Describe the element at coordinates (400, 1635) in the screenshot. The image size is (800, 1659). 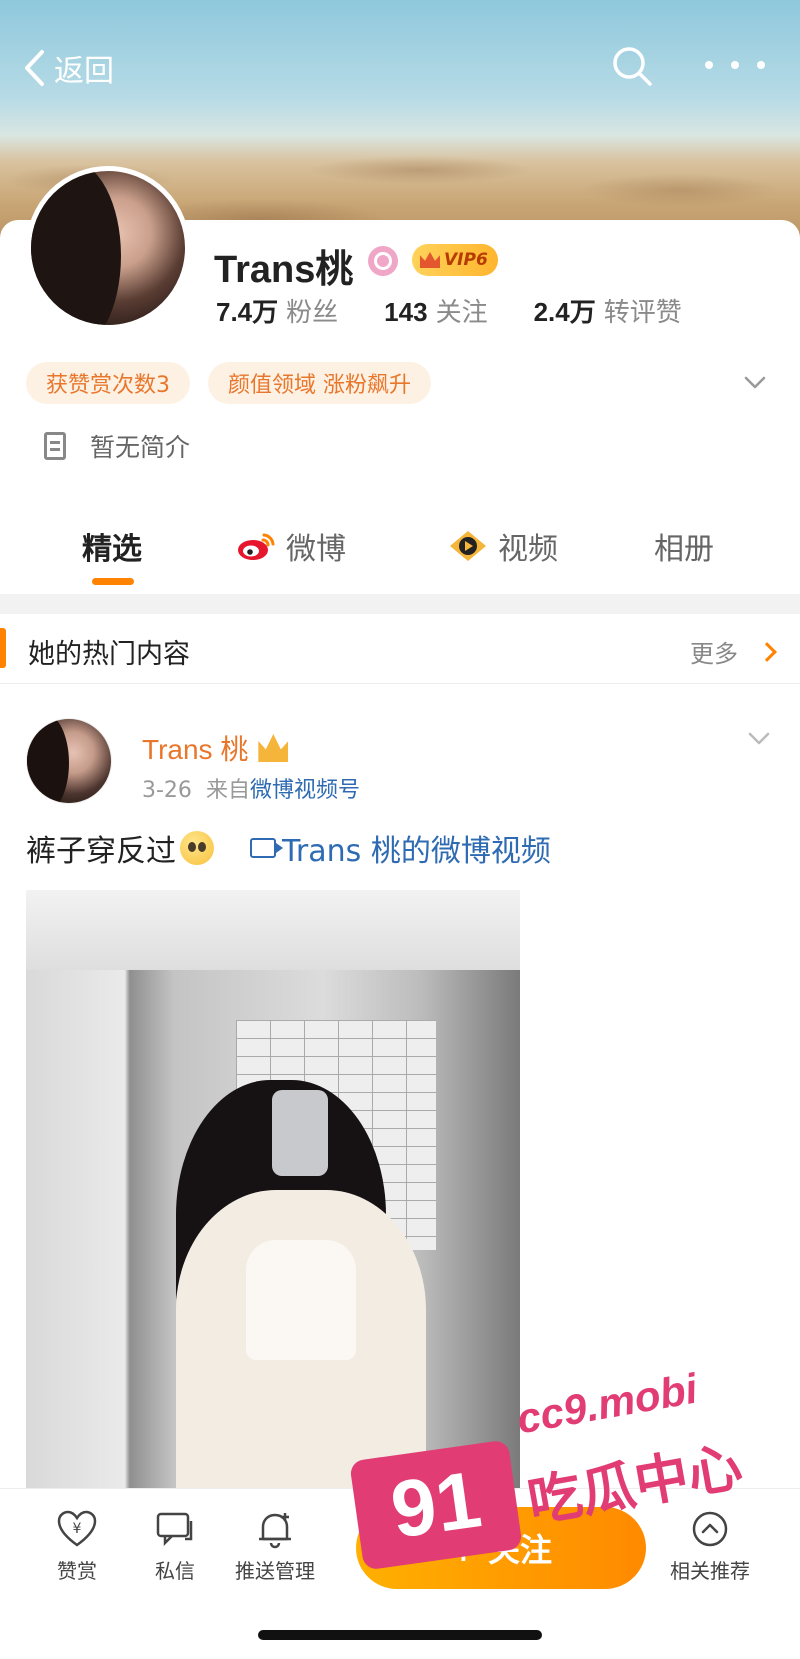
I see `home-indicator` at that location.